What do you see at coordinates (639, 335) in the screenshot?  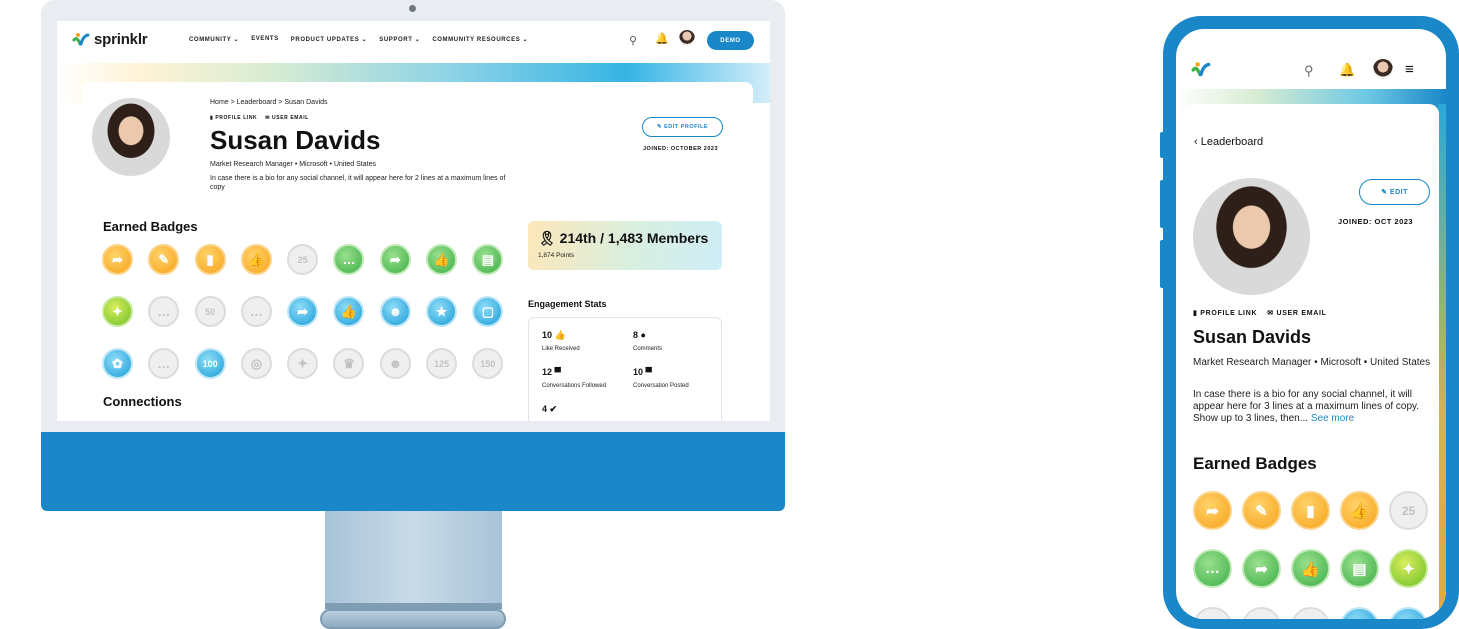 I see `stat-comments-value: 8 ●` at bounding box center [639, 335].